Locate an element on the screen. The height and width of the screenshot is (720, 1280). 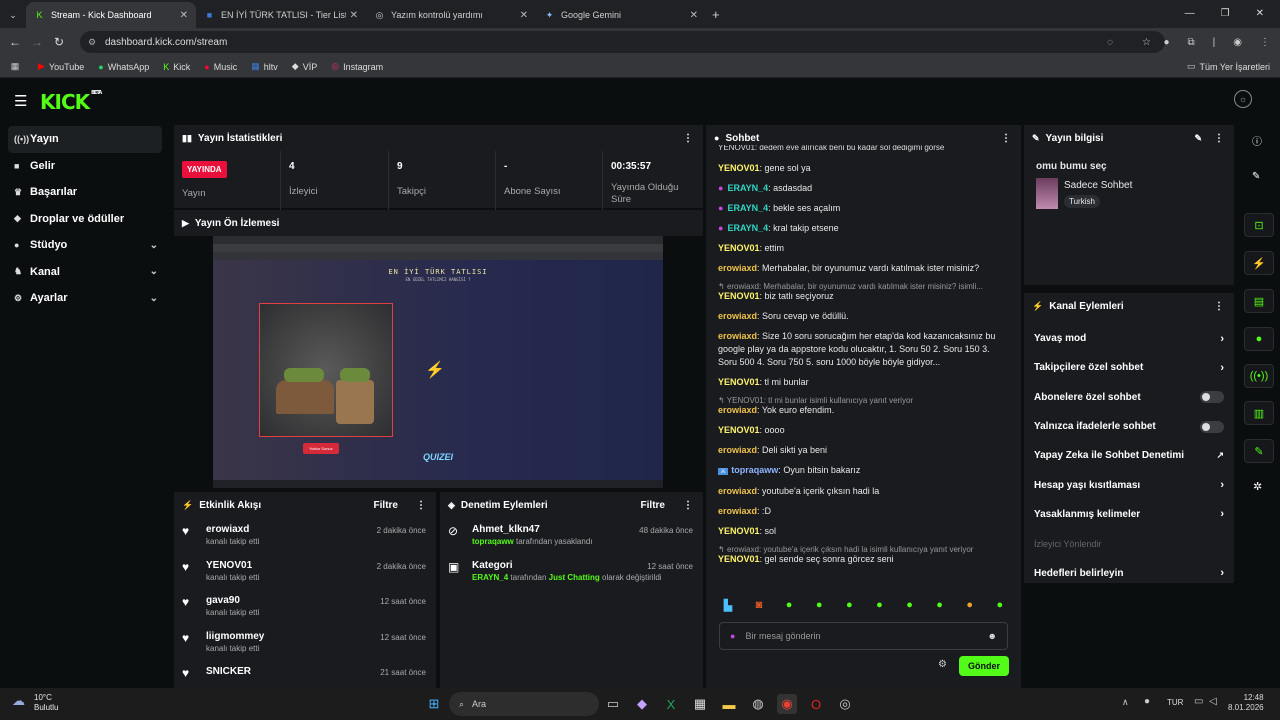
edit-icon: ✎ is located at coordinates (1198, 138).